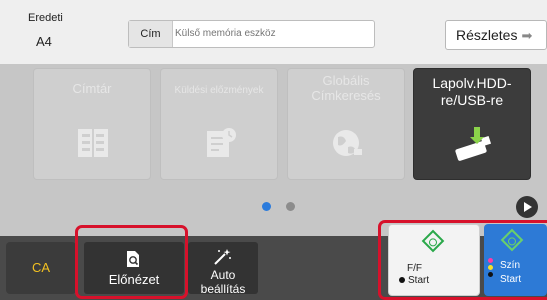 The height and width of the screenshot is (300, 547). I want to click on magic-wand-icon, so click(222, 257).